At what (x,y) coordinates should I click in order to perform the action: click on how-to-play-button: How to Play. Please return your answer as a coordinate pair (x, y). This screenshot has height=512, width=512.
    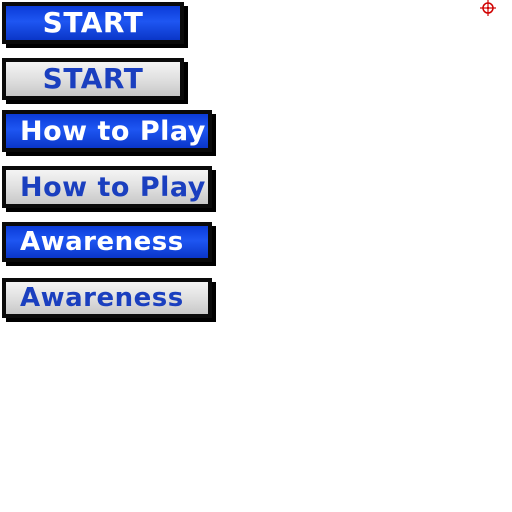
    Looking at the image, I should click on (107, 131).